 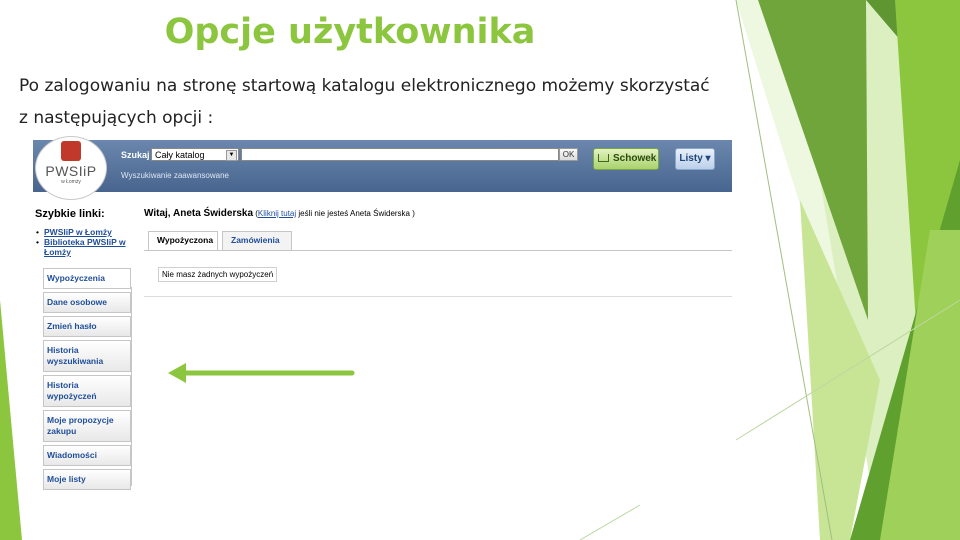 I want to click on side-item-dane-osobowe: Dane osobowe, so click(x=87, y=302).